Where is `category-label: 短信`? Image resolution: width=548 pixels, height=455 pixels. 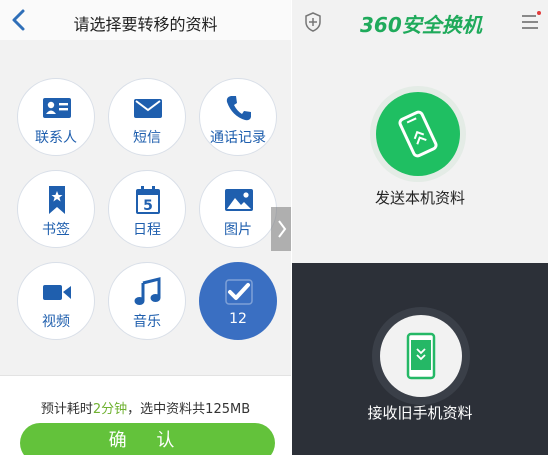
category-label: 短信 is located at coordinates (147, 138).